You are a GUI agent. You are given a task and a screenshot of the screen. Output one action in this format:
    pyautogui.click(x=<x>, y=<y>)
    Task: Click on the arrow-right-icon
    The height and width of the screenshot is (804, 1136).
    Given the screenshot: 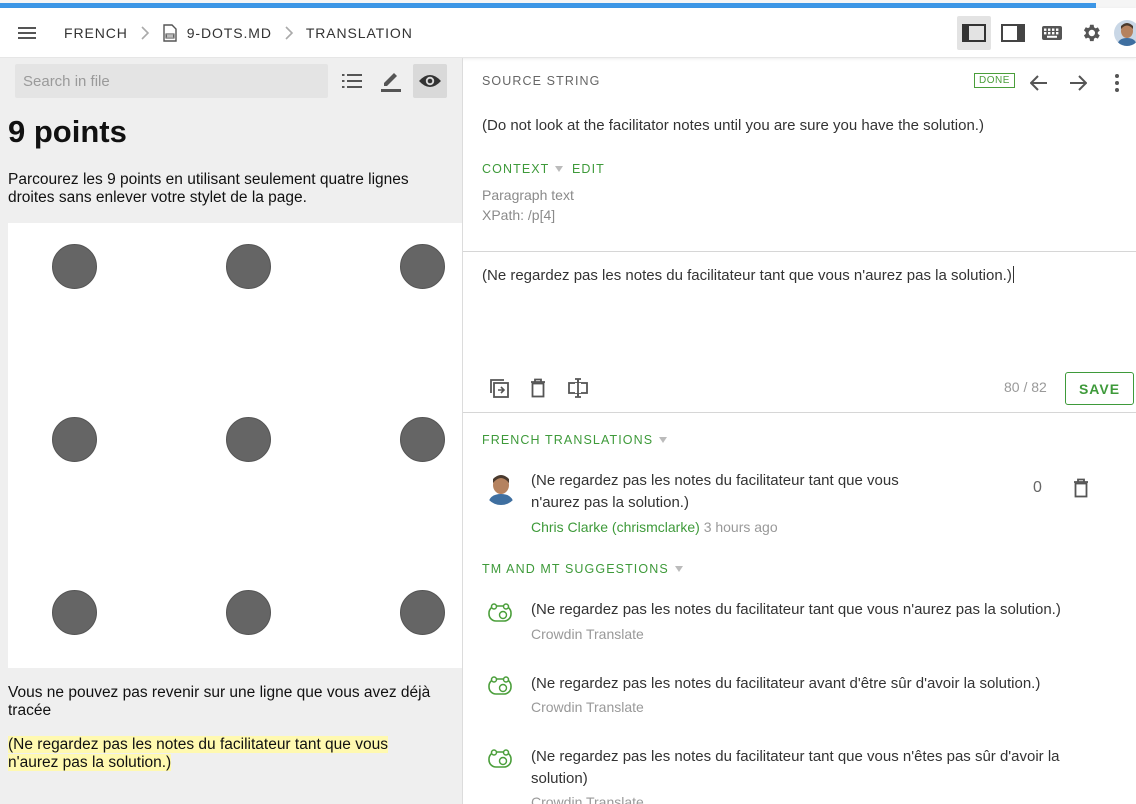 What is the action you would take?
    pyautogui.click(x=1078, y=83)
    